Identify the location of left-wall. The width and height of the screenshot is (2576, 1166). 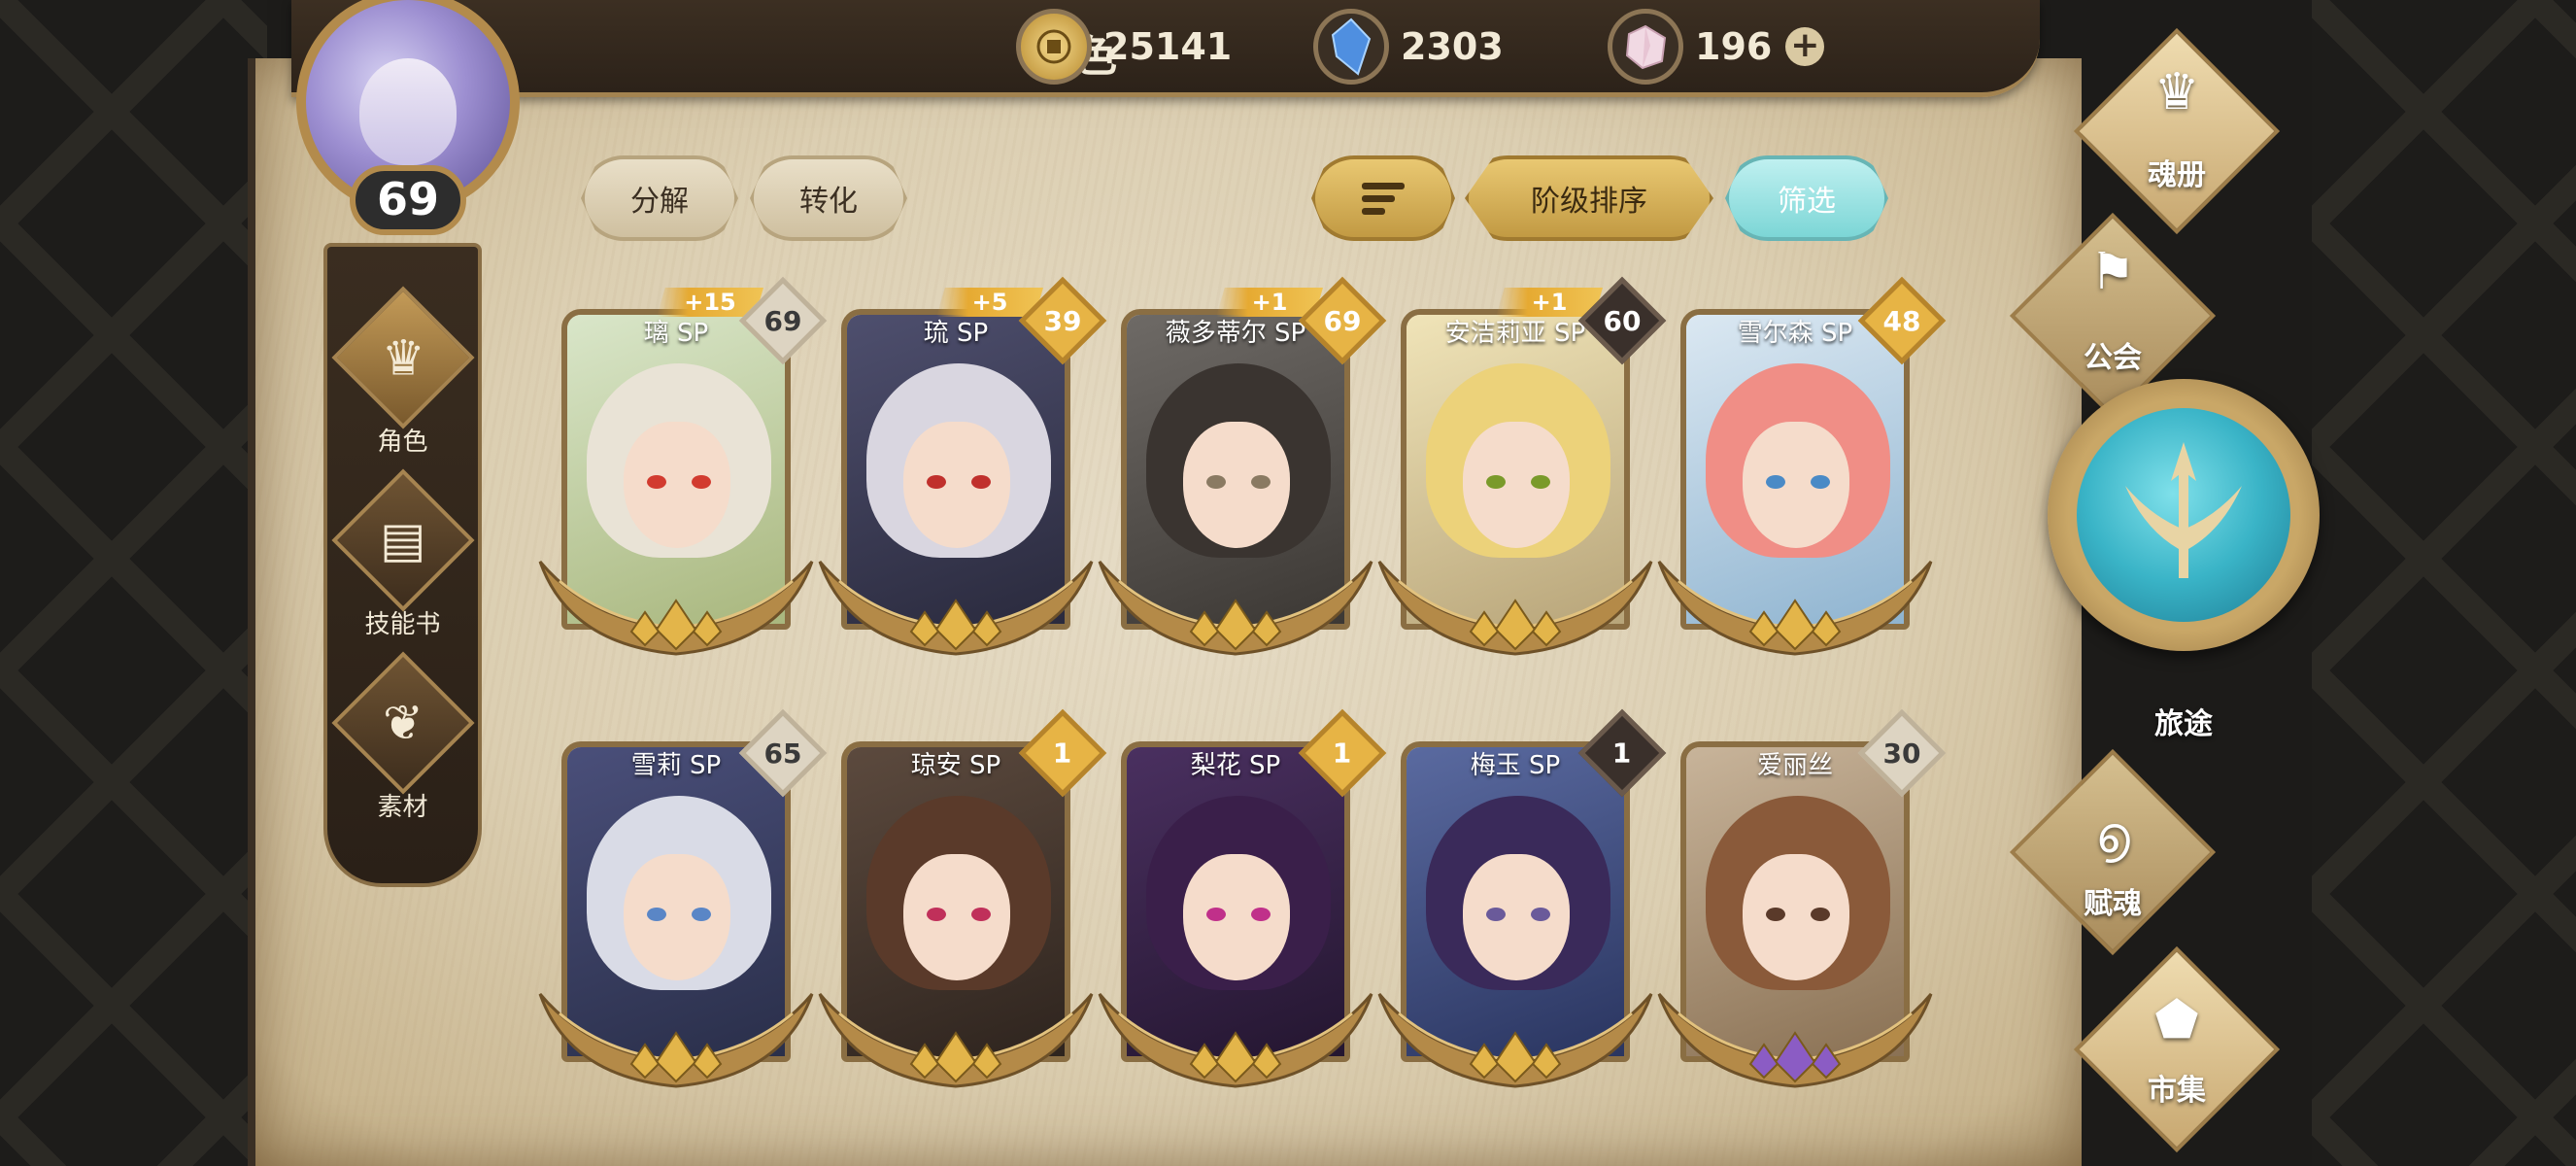
(133, 583).